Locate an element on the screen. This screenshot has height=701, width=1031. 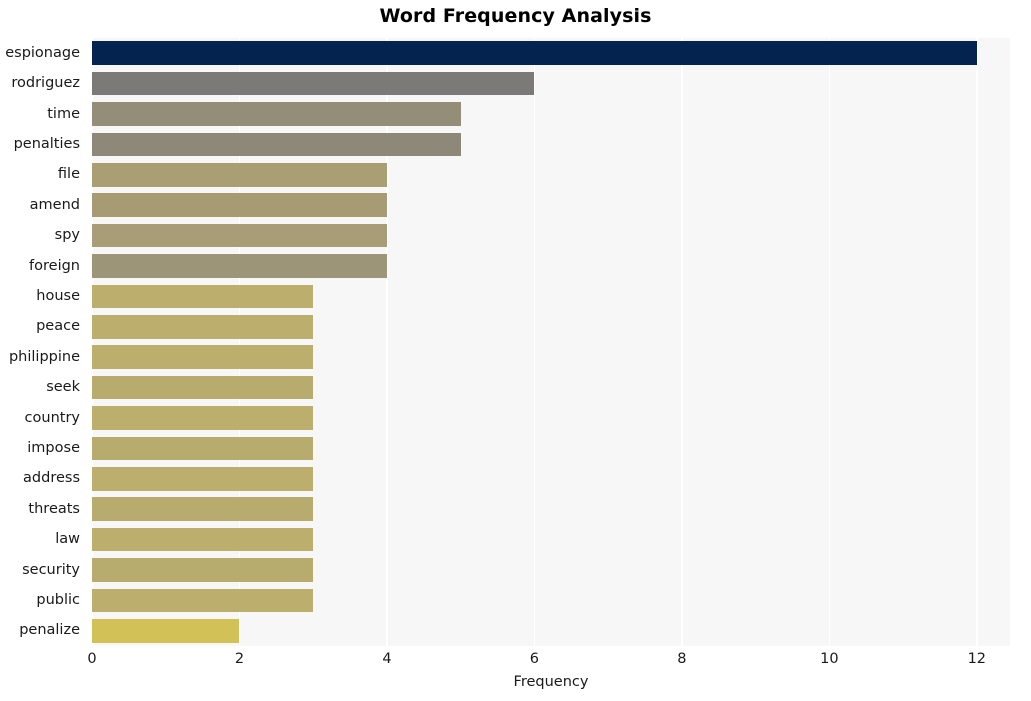
x-axis-tick-8: 8 is located at coordinates (682, 659).